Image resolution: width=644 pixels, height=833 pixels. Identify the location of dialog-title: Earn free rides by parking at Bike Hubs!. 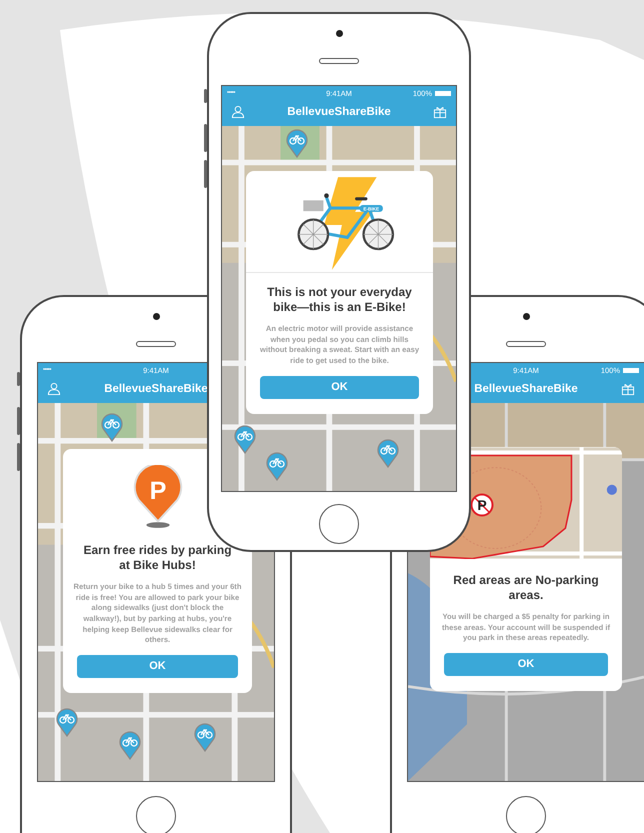
(157, 558).